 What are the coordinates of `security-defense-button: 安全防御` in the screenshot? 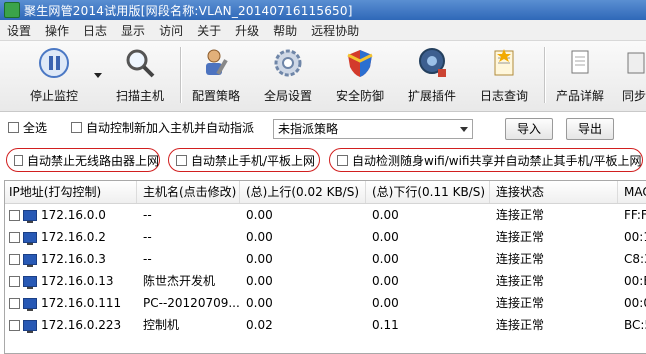 It's located at (360, 77).